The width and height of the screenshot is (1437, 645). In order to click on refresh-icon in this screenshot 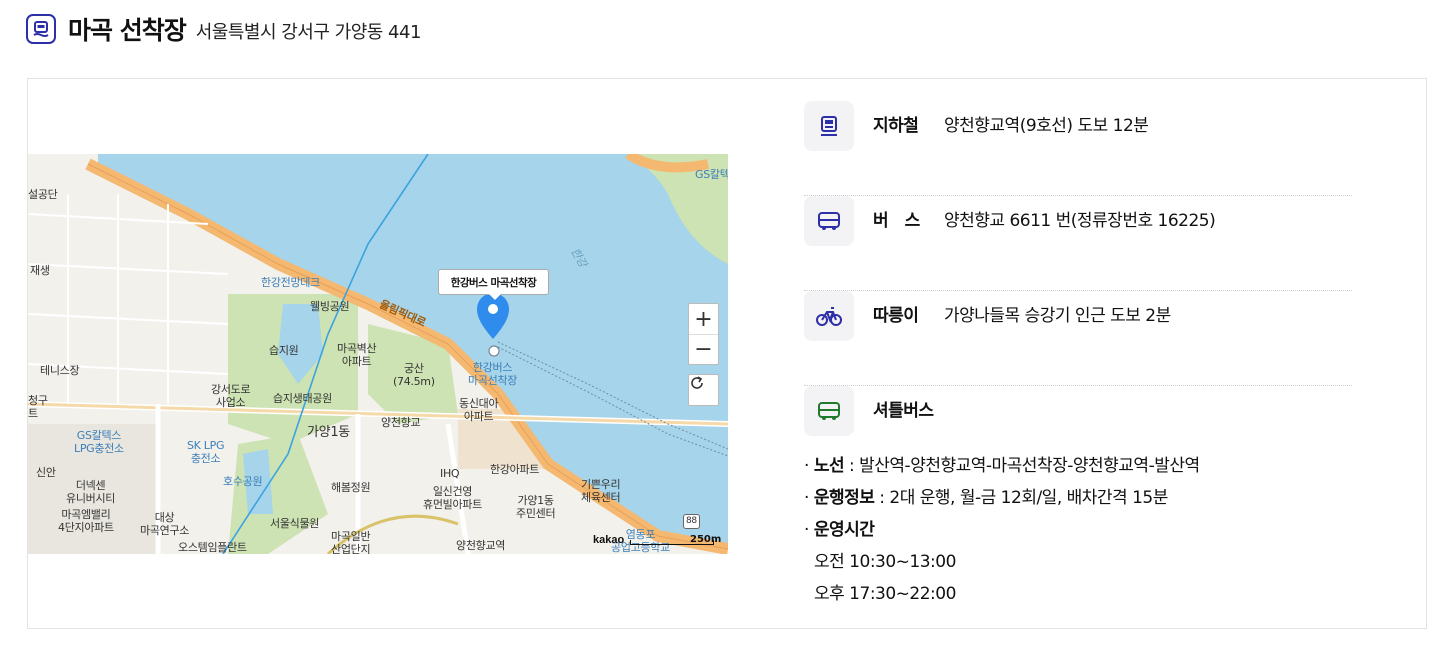, I will do `click(703, 390)`.